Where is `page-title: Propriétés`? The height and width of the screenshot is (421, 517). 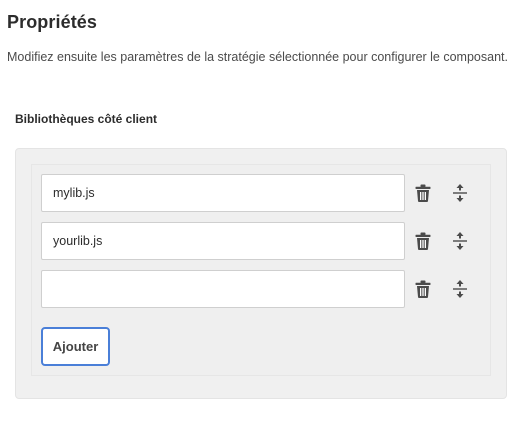
page-title: Propriétés is located at coordinates (52, 22).